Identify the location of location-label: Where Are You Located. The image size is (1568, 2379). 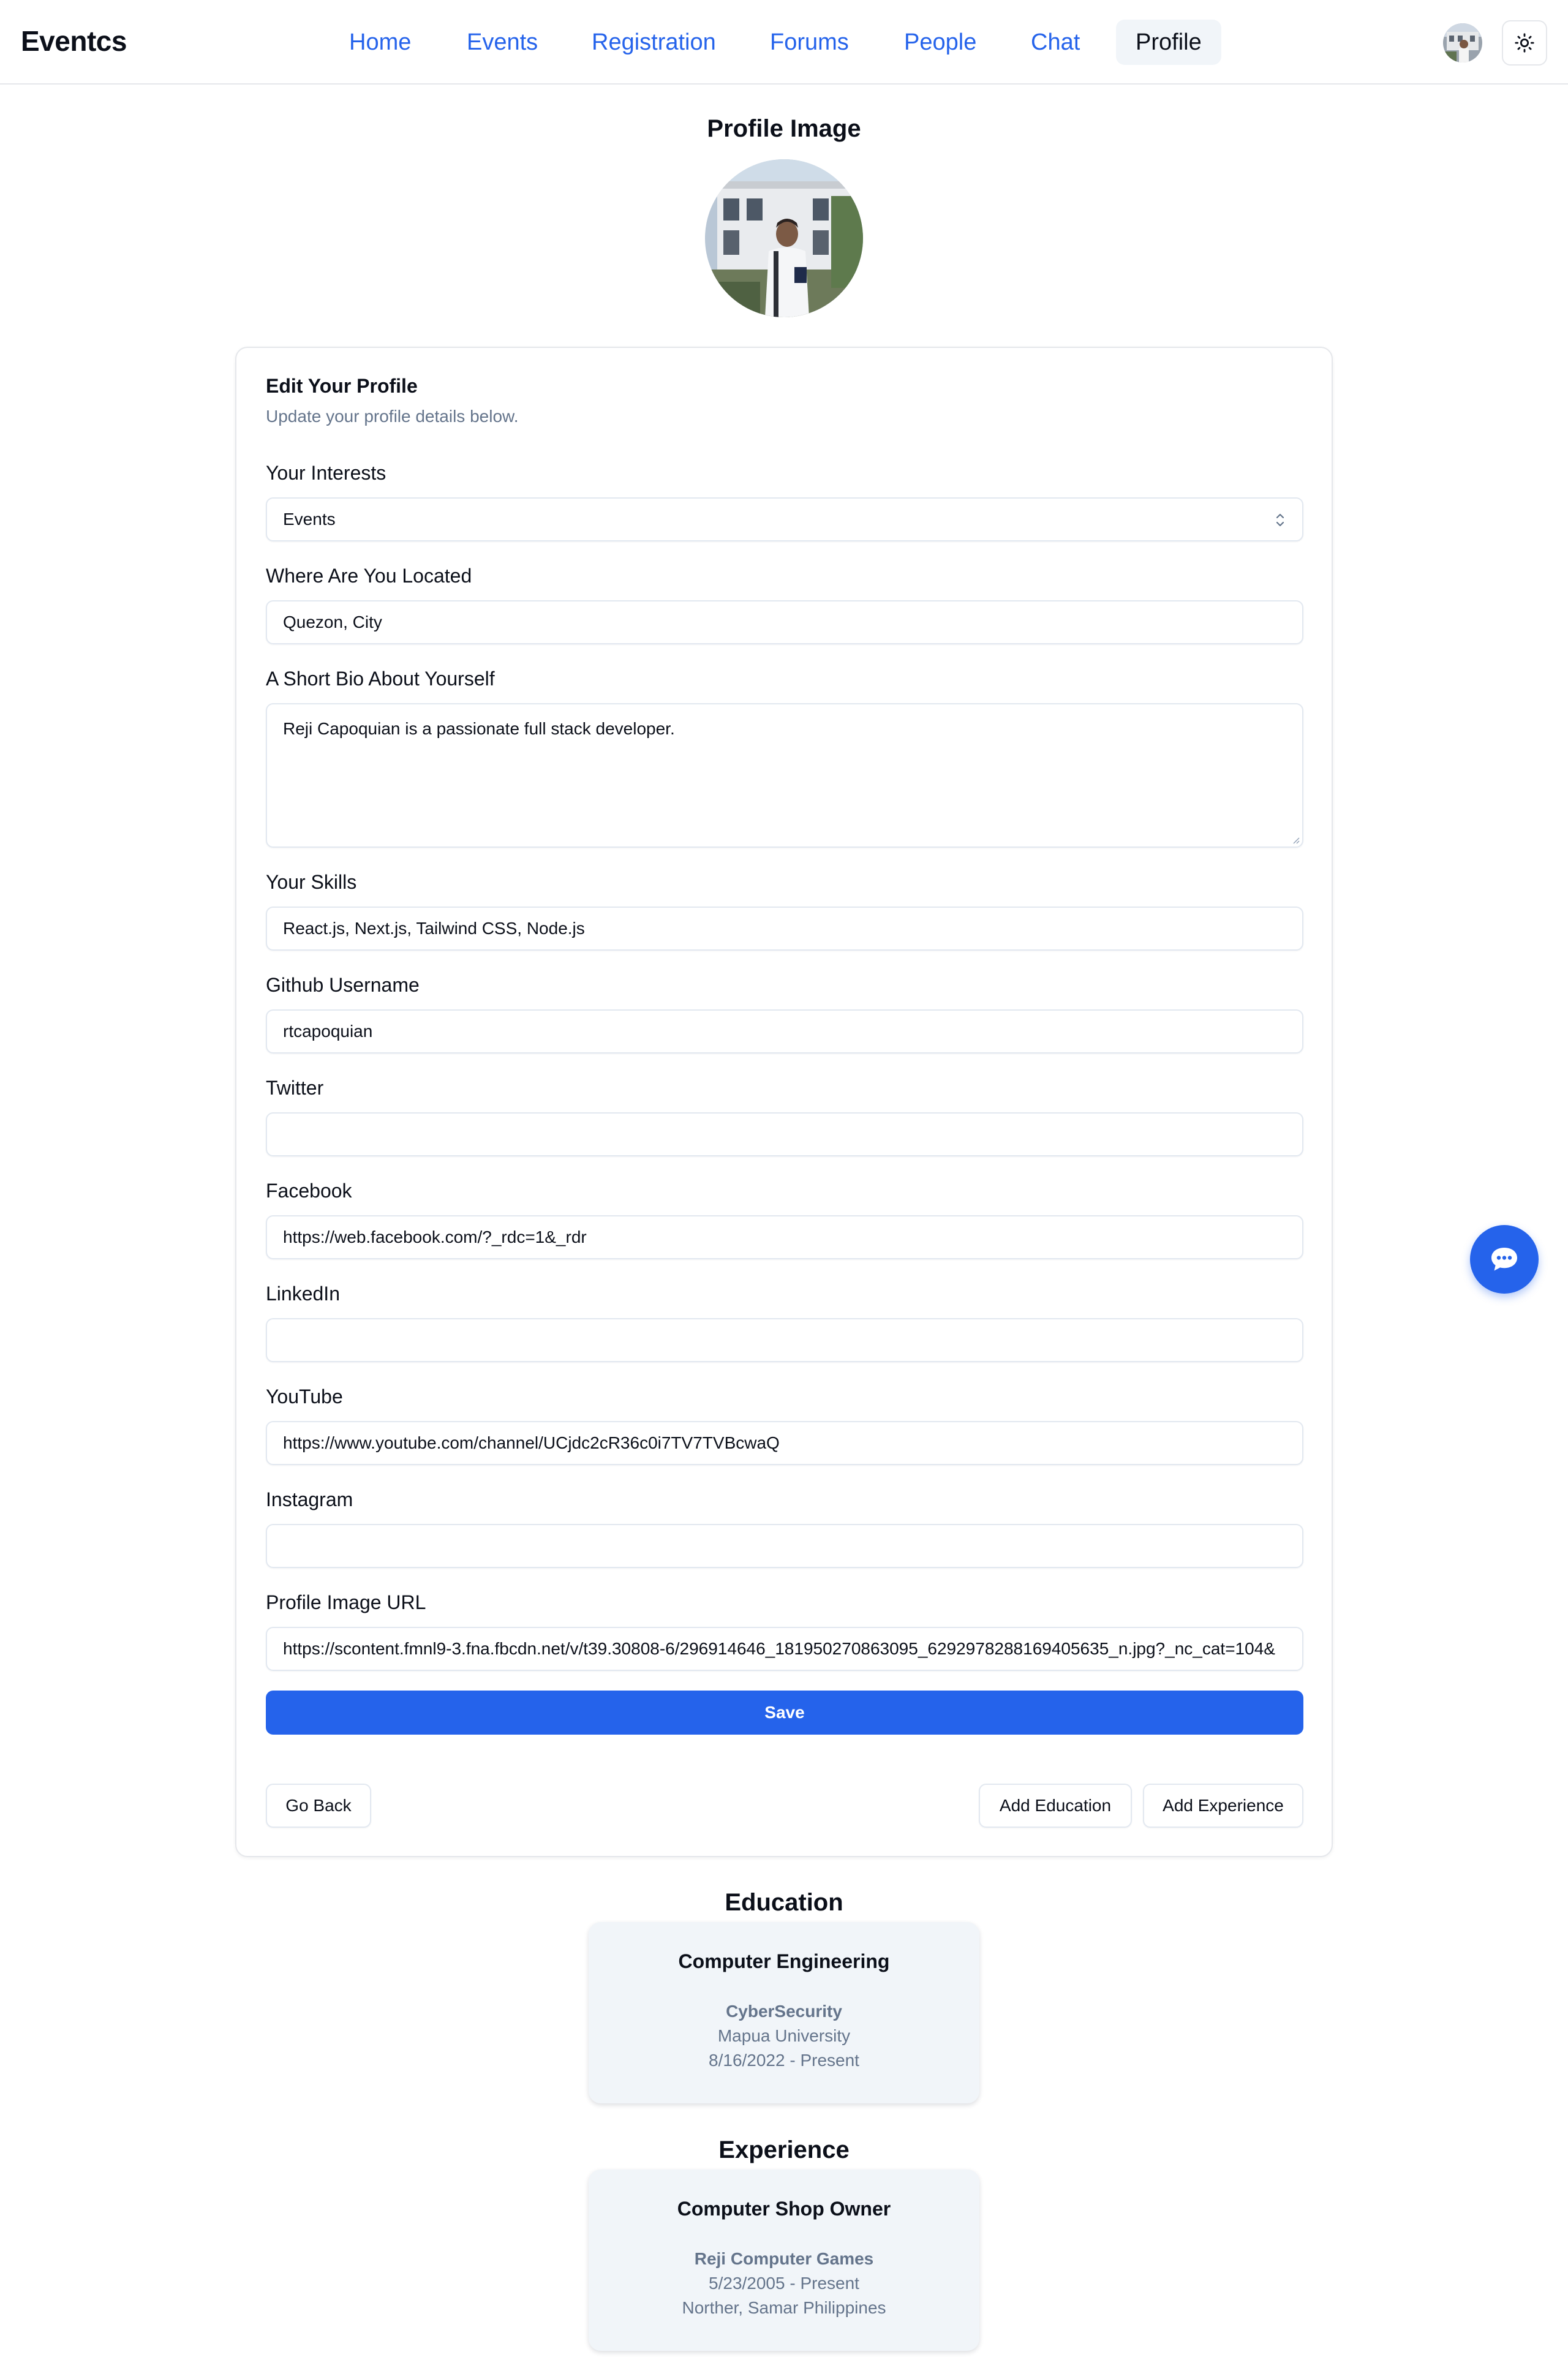
(369, 576).